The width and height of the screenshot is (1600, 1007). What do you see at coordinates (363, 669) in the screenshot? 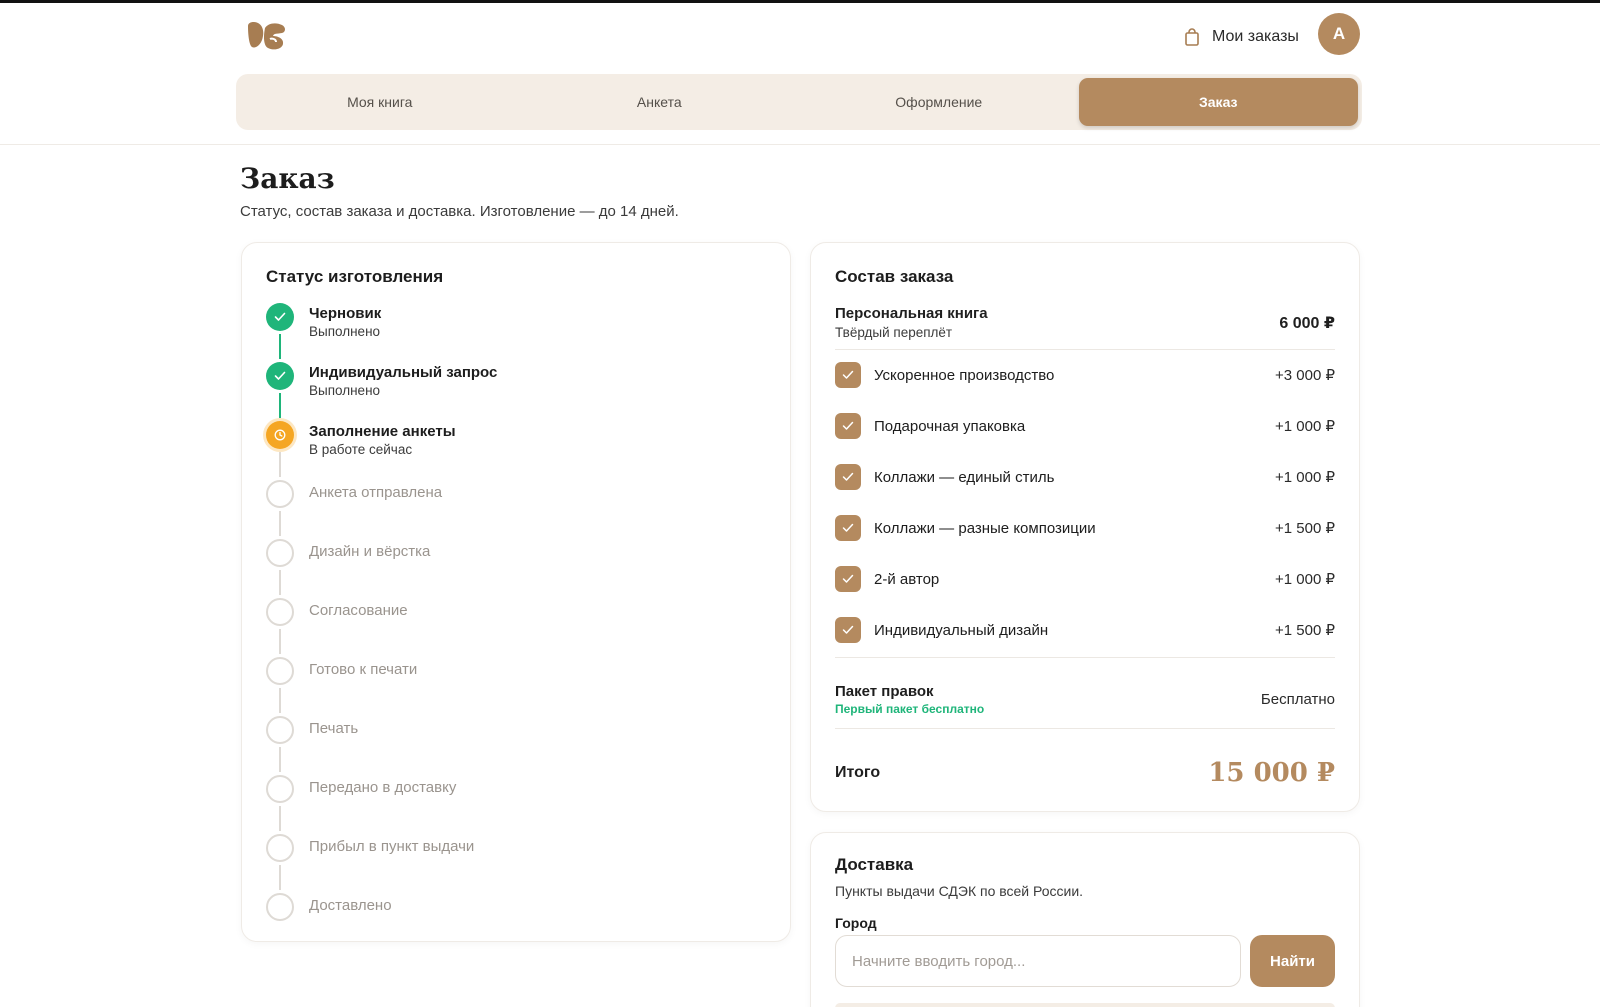
I see `step-title: Готово к печати` at bounding box center [363, 669].